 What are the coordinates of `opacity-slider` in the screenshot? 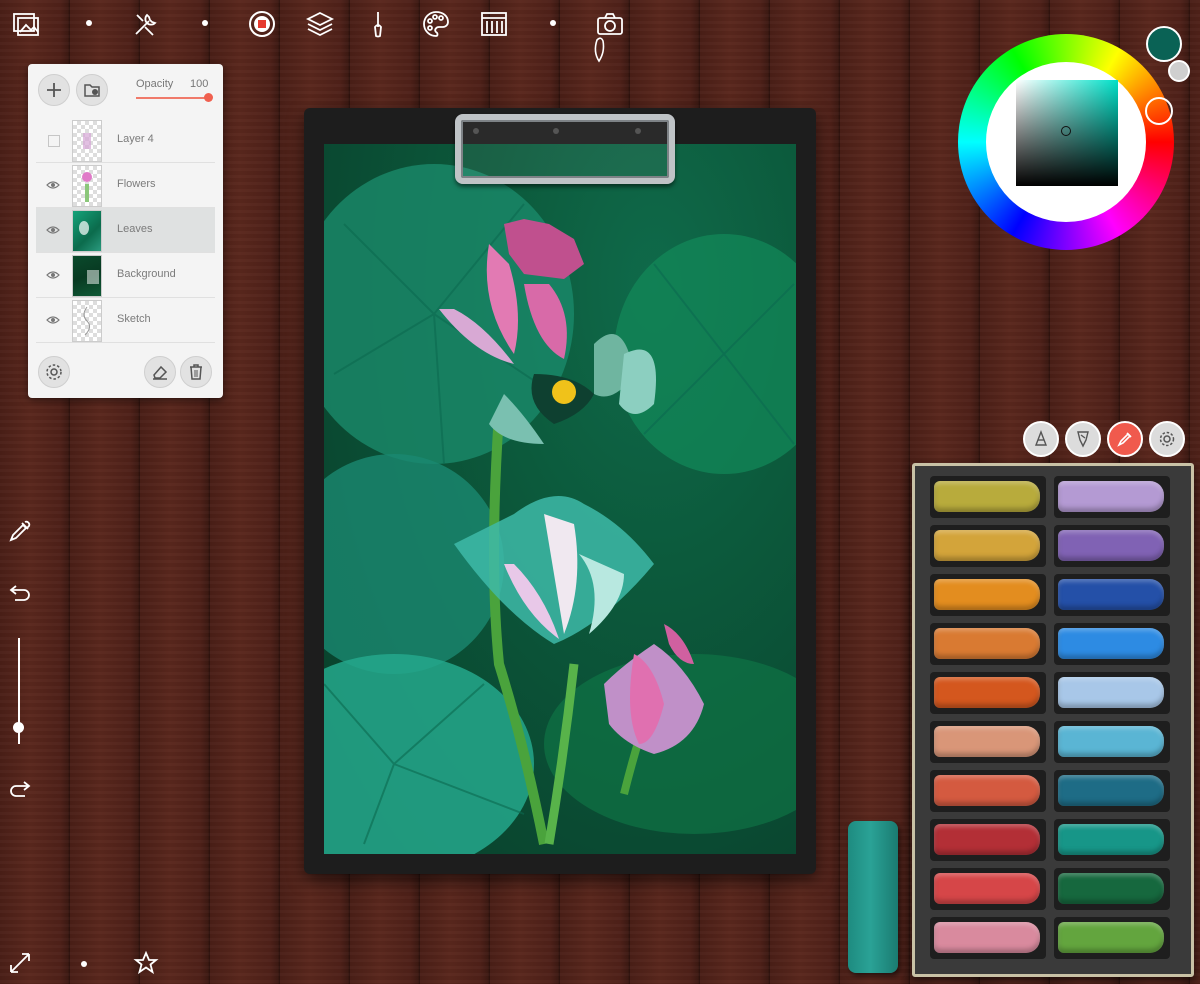 It's located at (173, 98).